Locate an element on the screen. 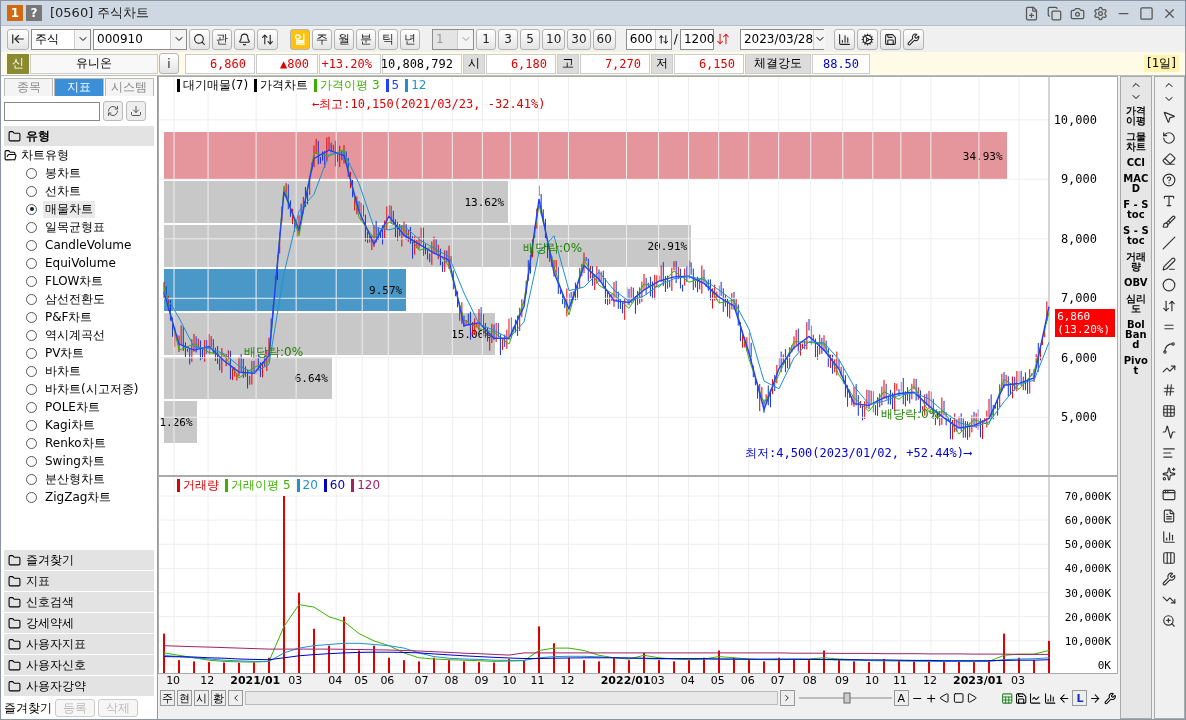 The width and height of the screenshot is (1186, 720). left-arrow-icon is located at coordinates (1064, 698).